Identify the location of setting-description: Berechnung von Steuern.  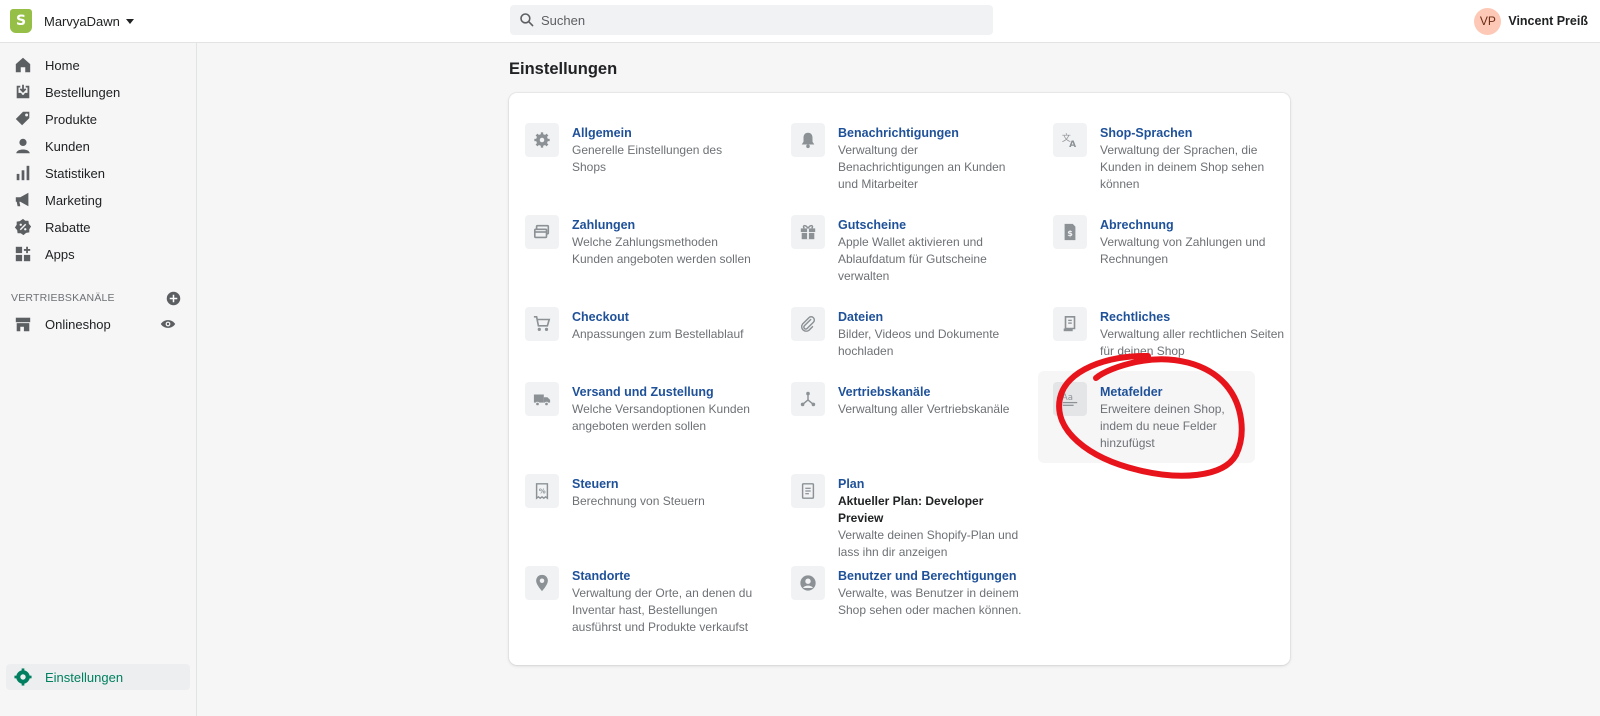
(638, 501).